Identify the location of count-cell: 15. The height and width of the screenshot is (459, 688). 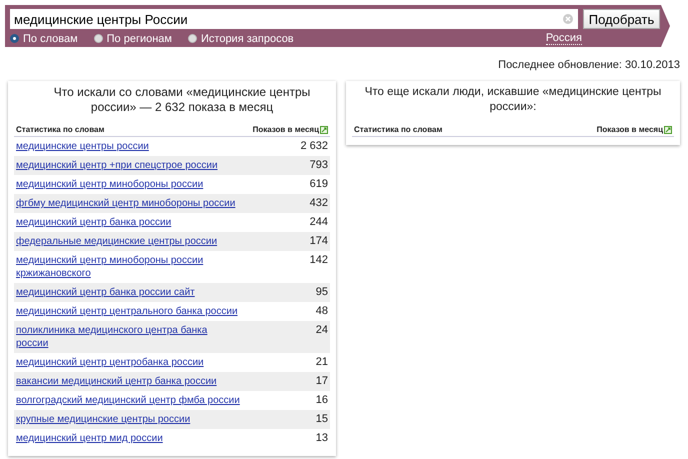
(322, 419).